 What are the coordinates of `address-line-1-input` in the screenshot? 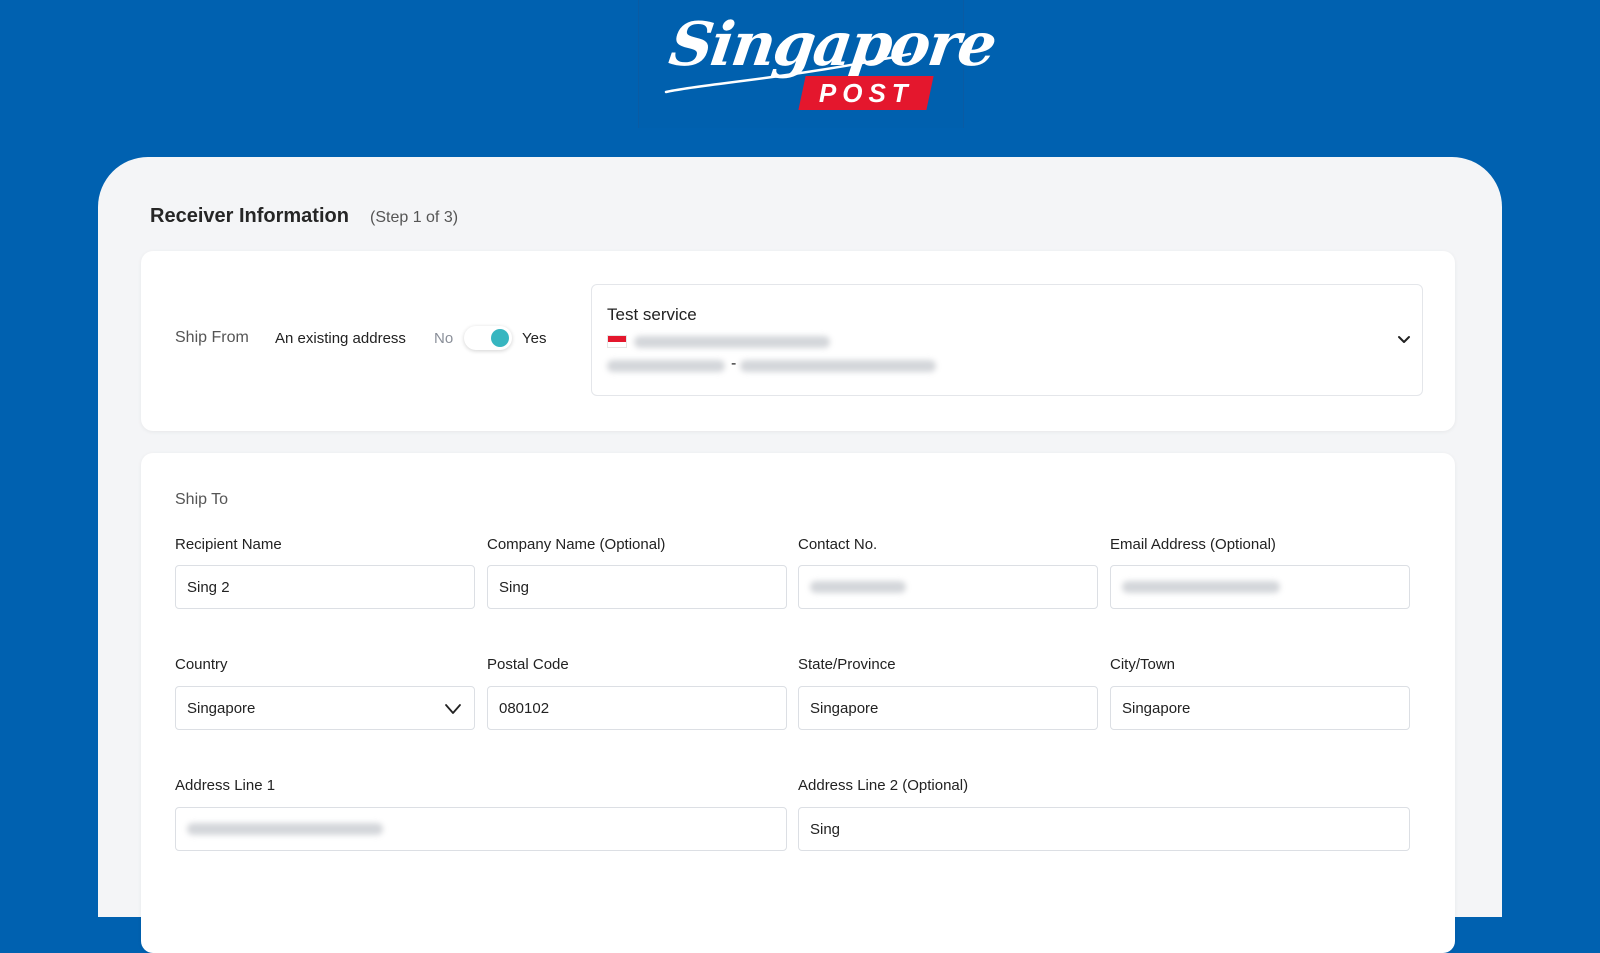 It's located at (481, 829).